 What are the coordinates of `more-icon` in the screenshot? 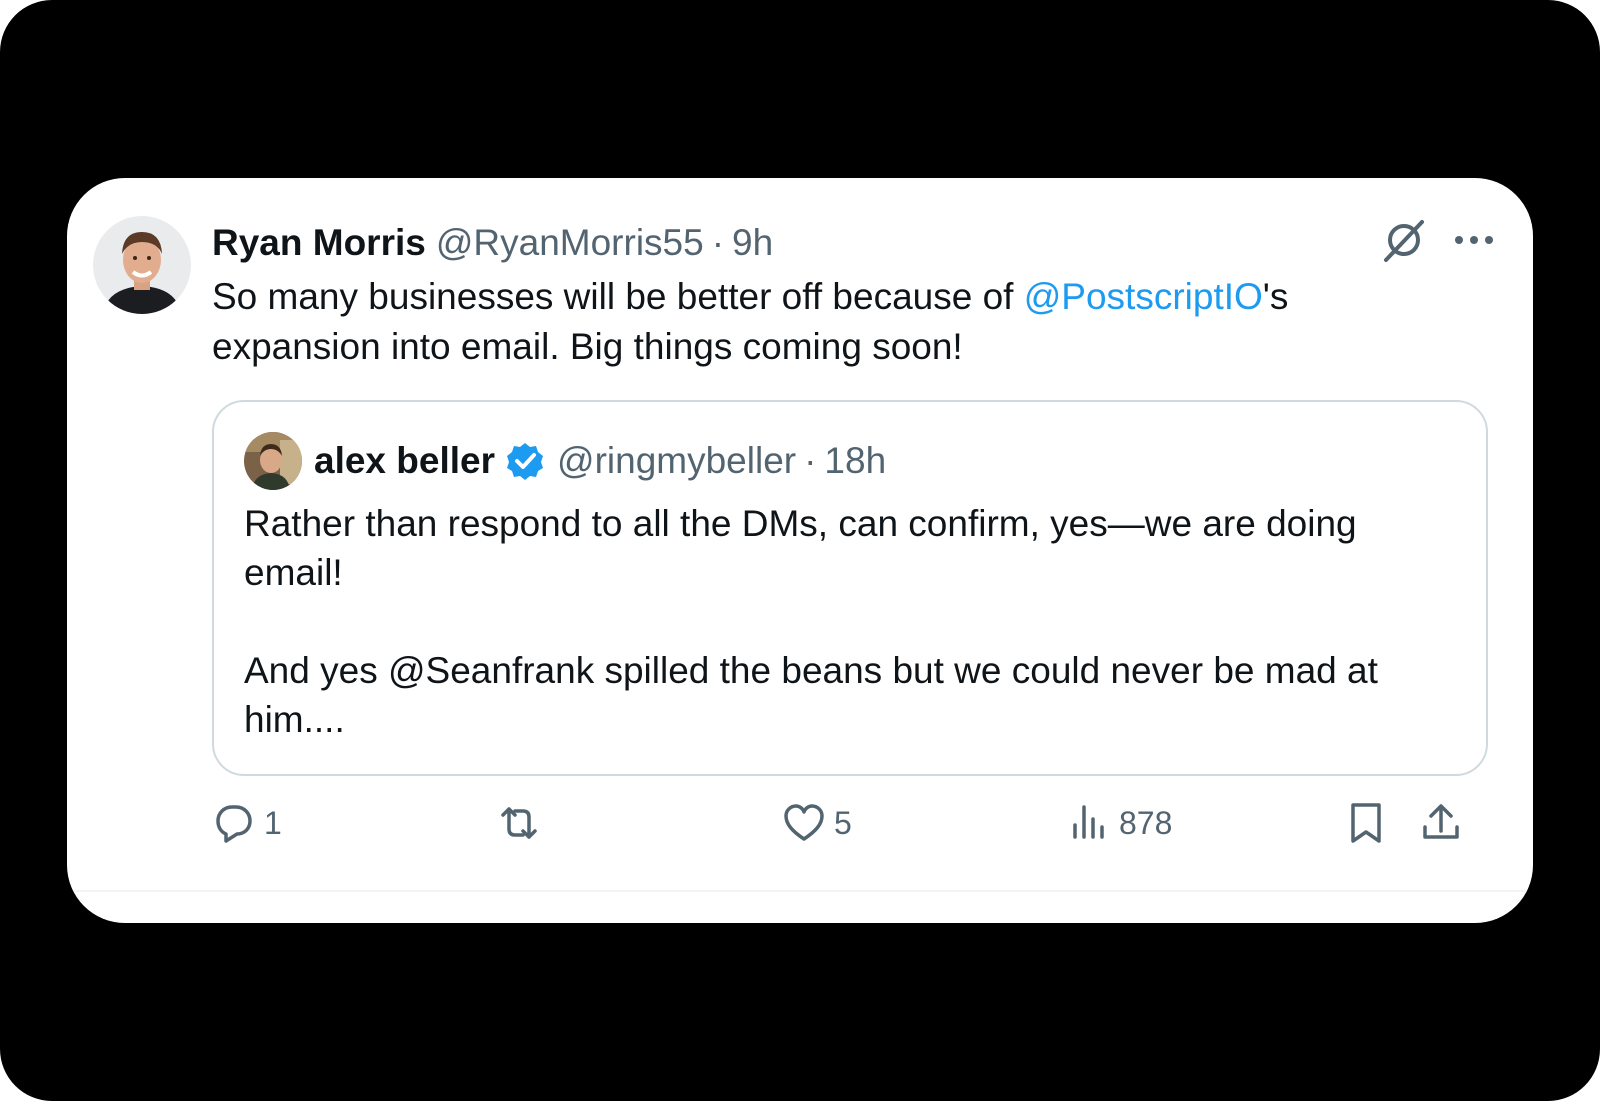 It's located at (1474, 240).